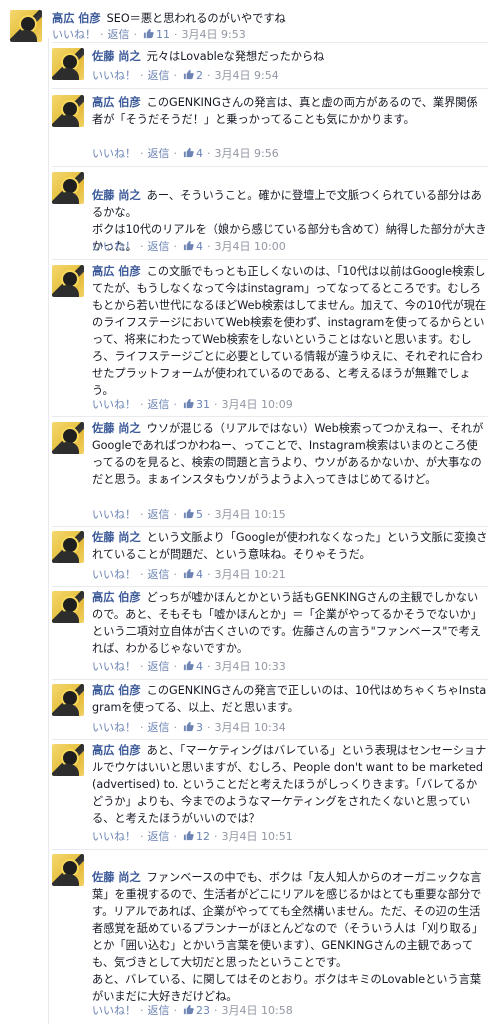 Image resolution: width=496 pixels, height=1024 pixels. What do you see at coordinates (203, 404) in the screenshot?
I see `like-count: 31` at bounding box center [203, 404].